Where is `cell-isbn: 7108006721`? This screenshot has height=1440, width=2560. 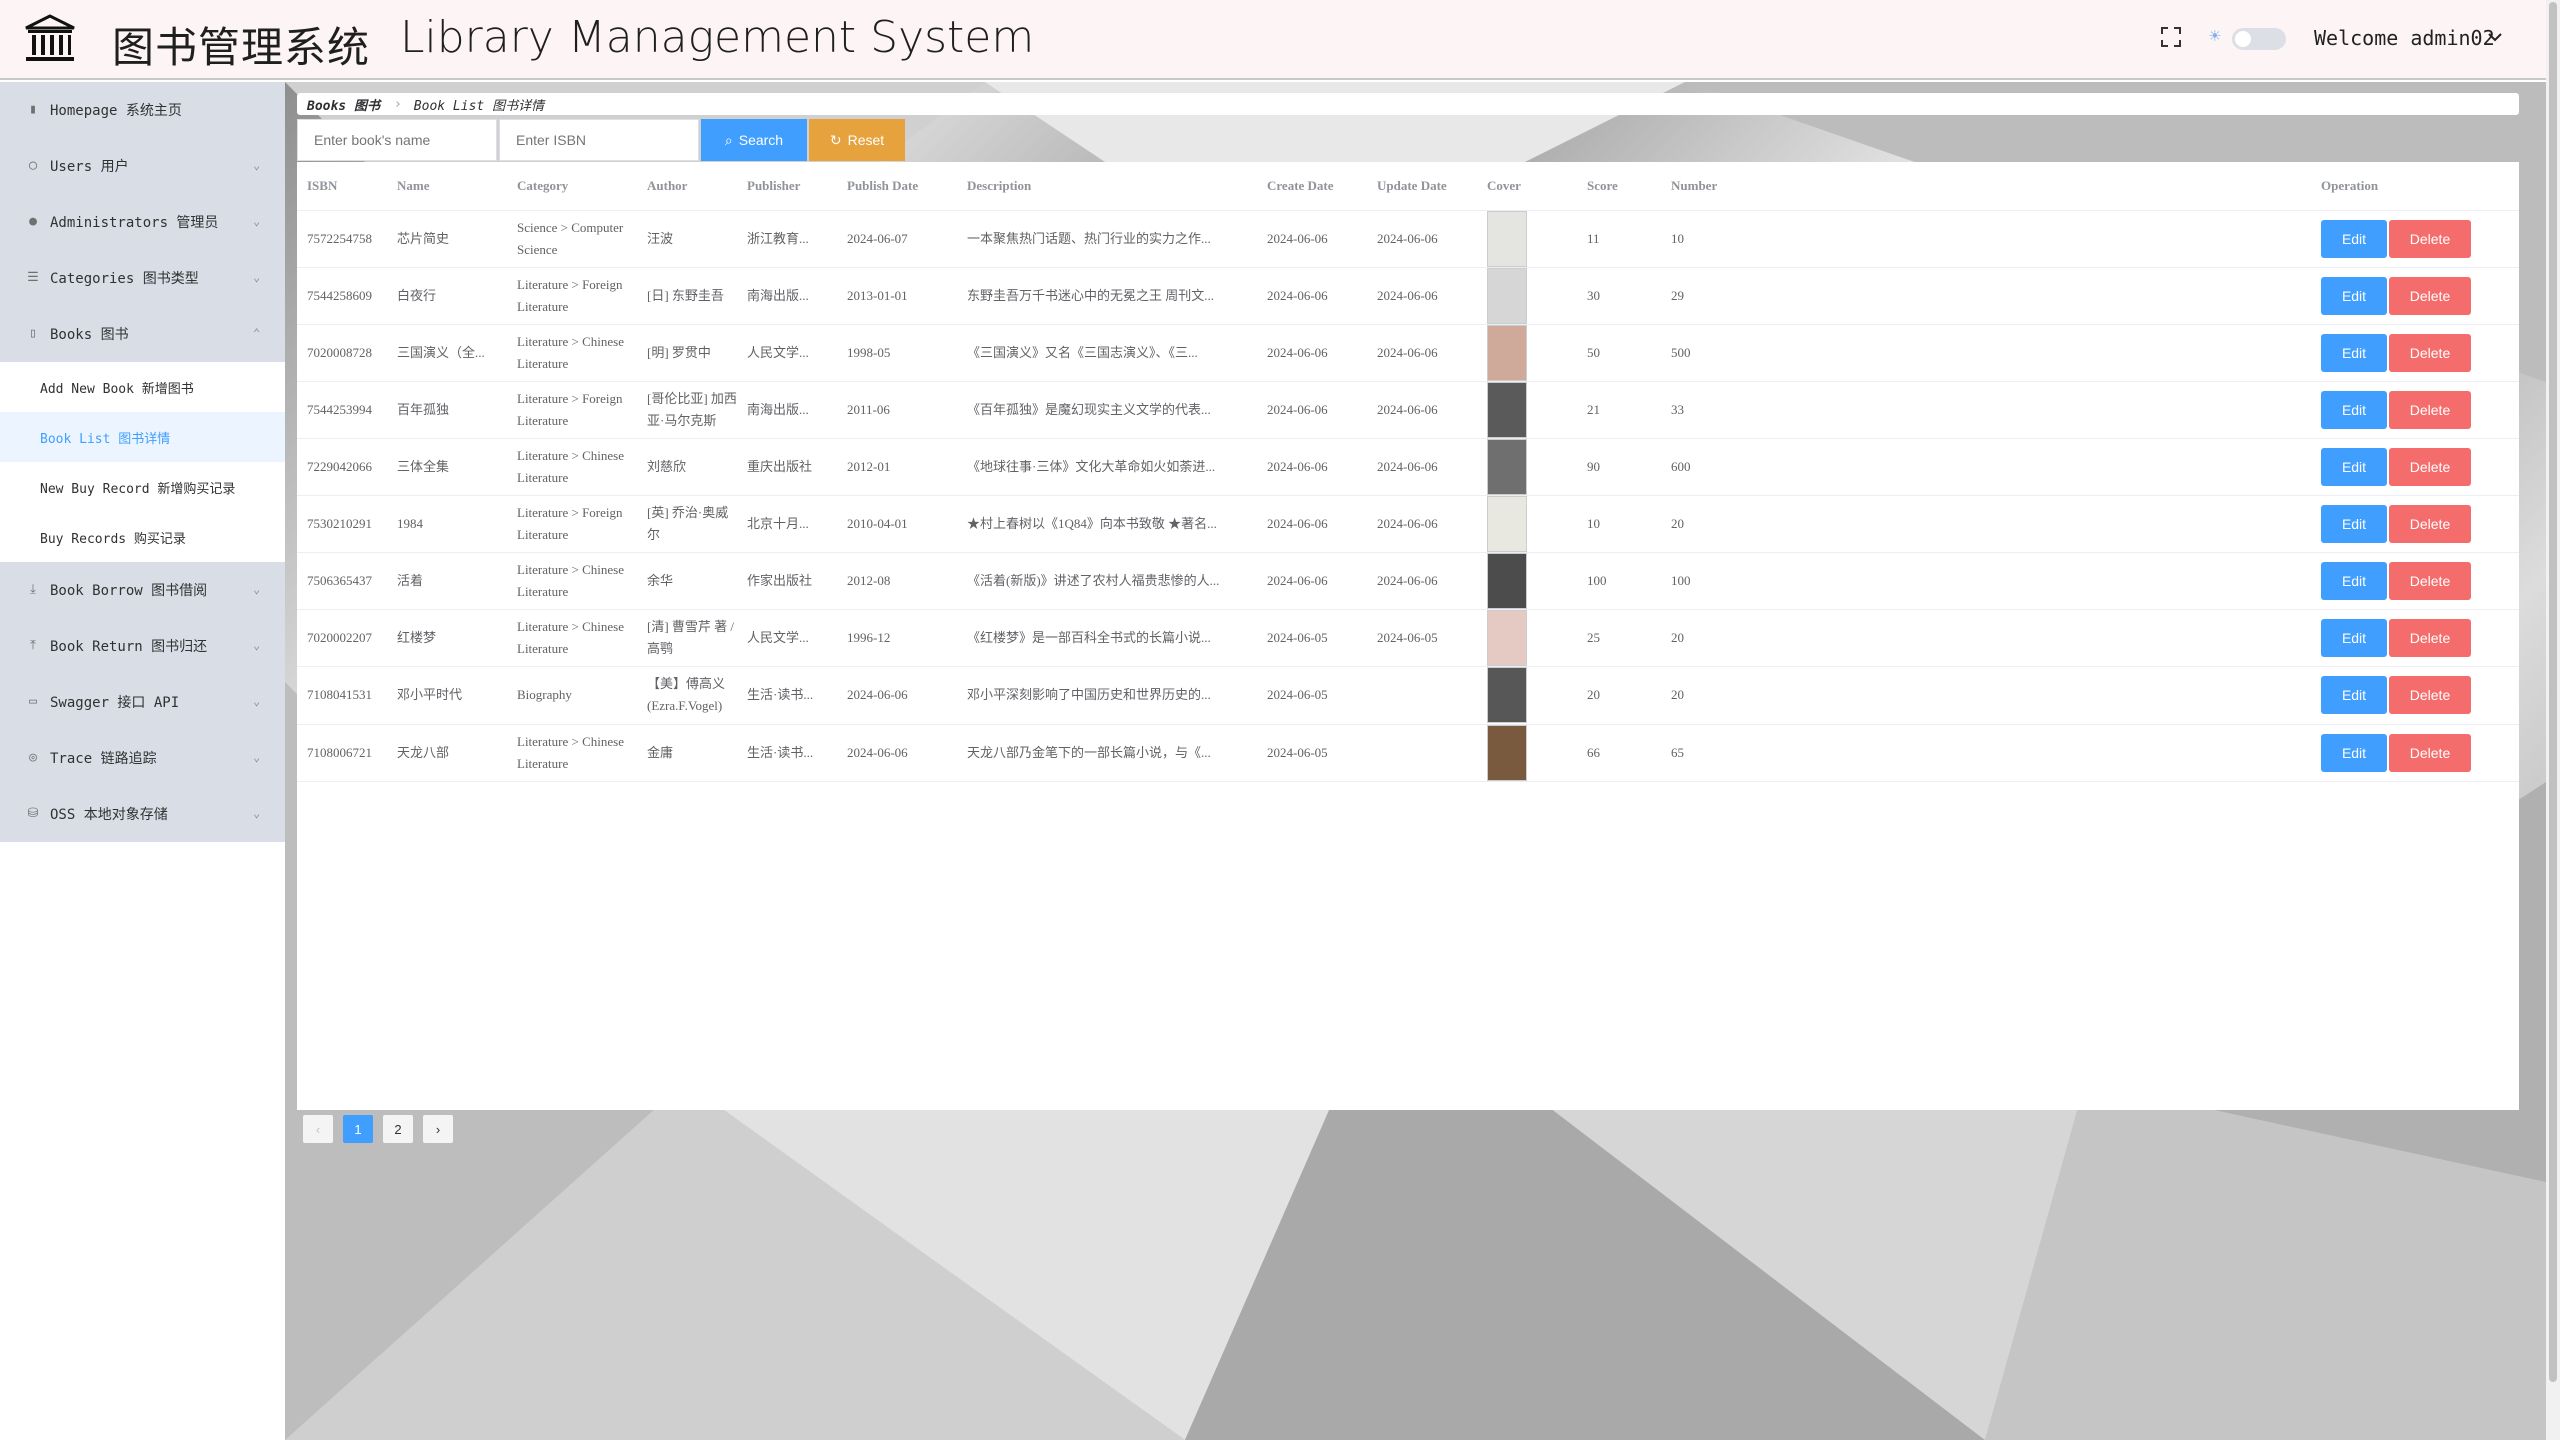 cell-isbn: 7108006721 is located at coordinates (342, 753).